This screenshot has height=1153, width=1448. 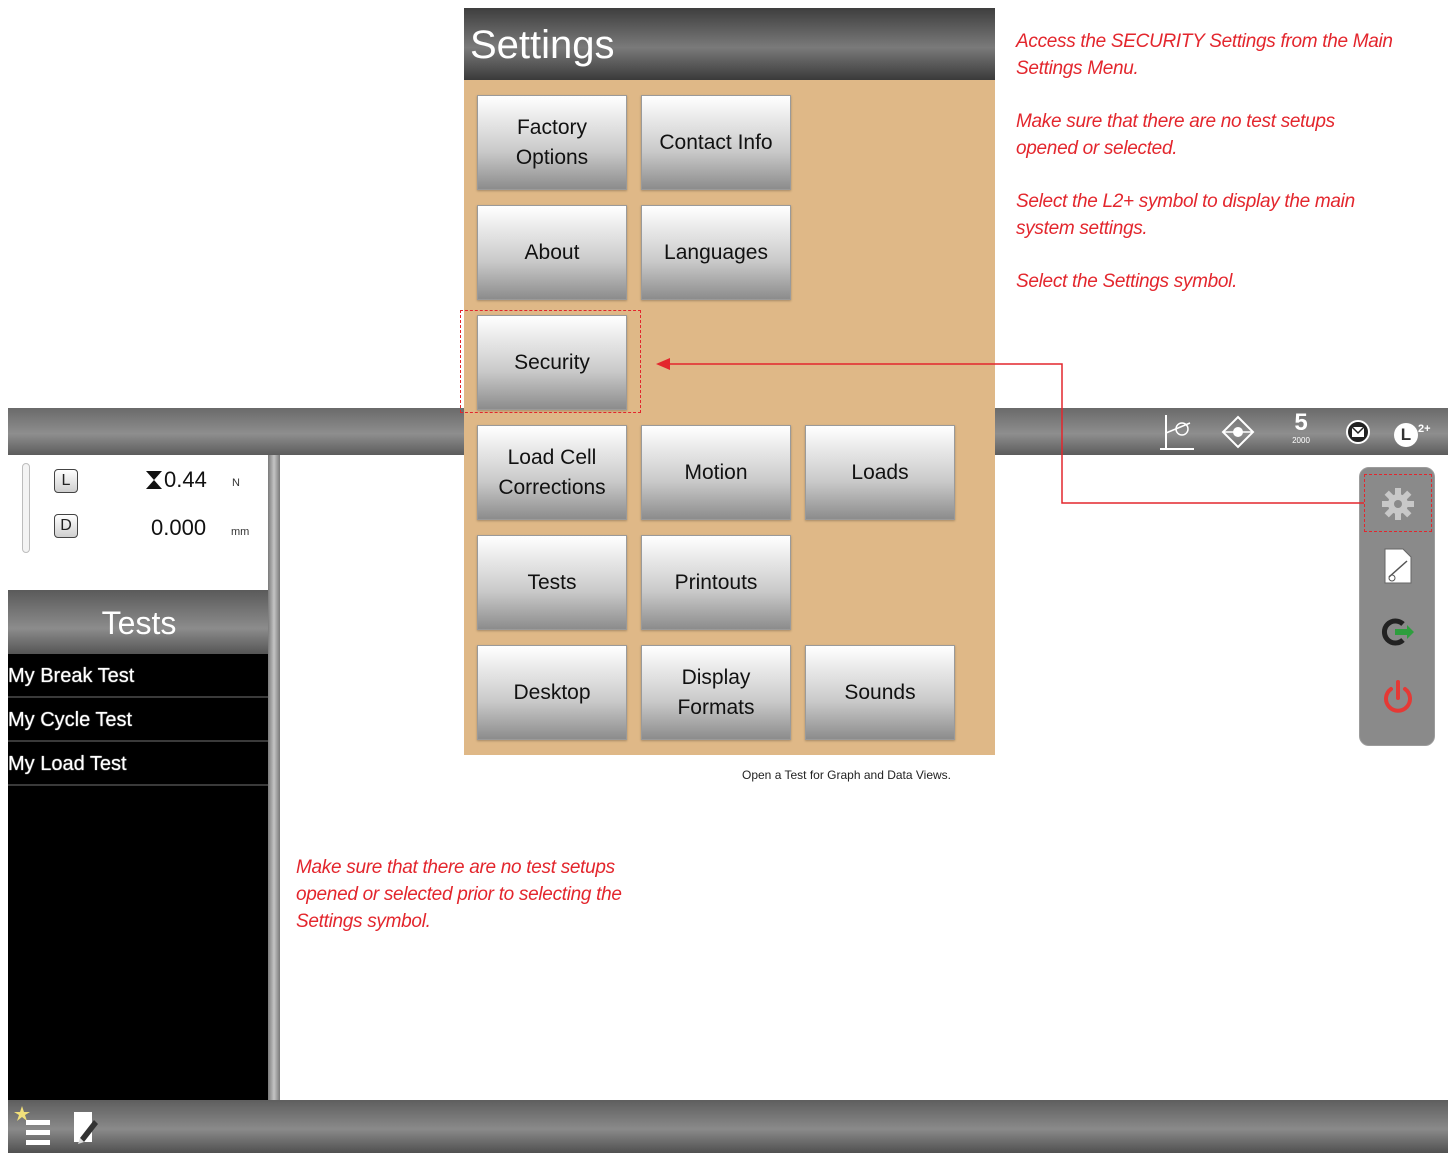 What do you see at coordinates (1127, 281) in the screenshot?
I see `note-select-settings: Select the Settings symbol.` at bounding box center [1127, 281].